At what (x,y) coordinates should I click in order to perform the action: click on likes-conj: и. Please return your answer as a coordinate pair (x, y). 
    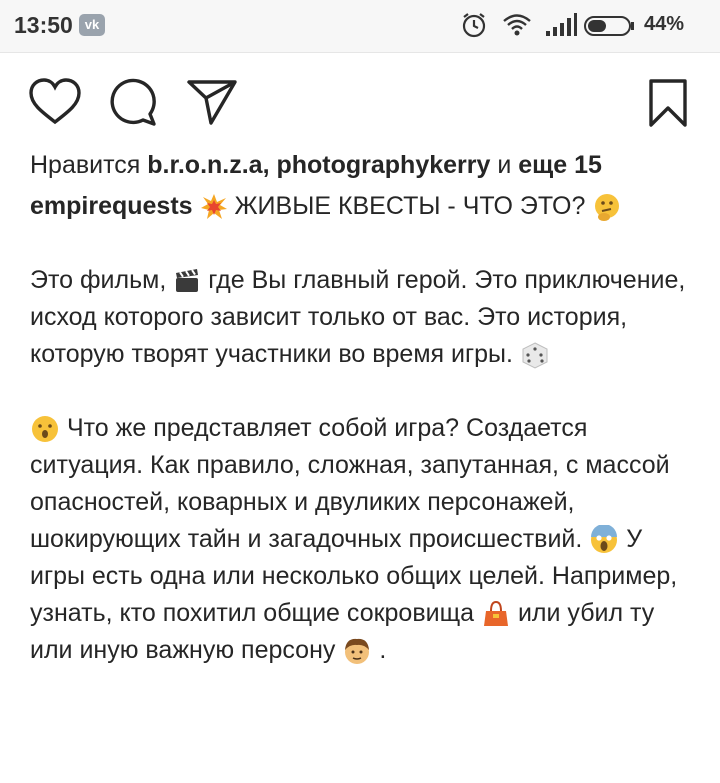
    Looking at the image, I should click on (504, 165).